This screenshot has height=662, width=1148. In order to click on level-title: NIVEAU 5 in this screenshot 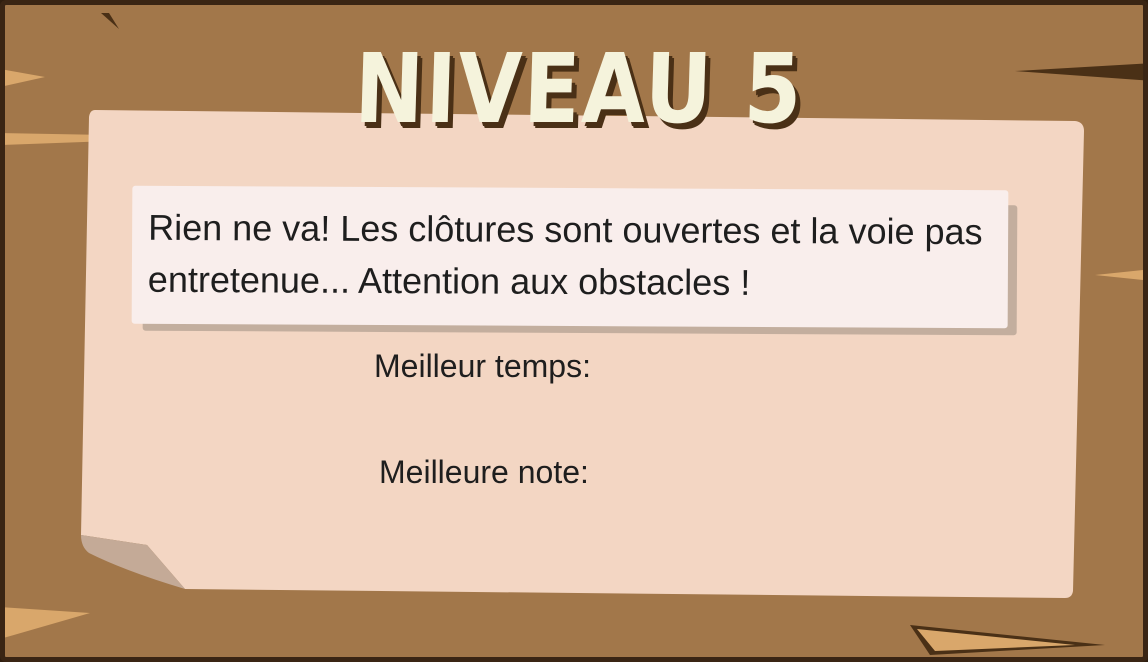, I will do `click(579, 89)`.